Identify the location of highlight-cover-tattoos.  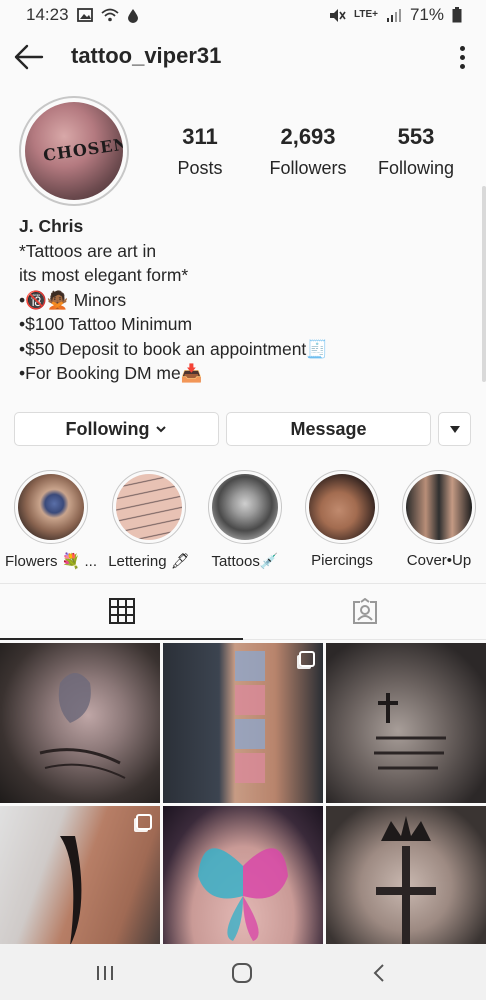
(245, 507).